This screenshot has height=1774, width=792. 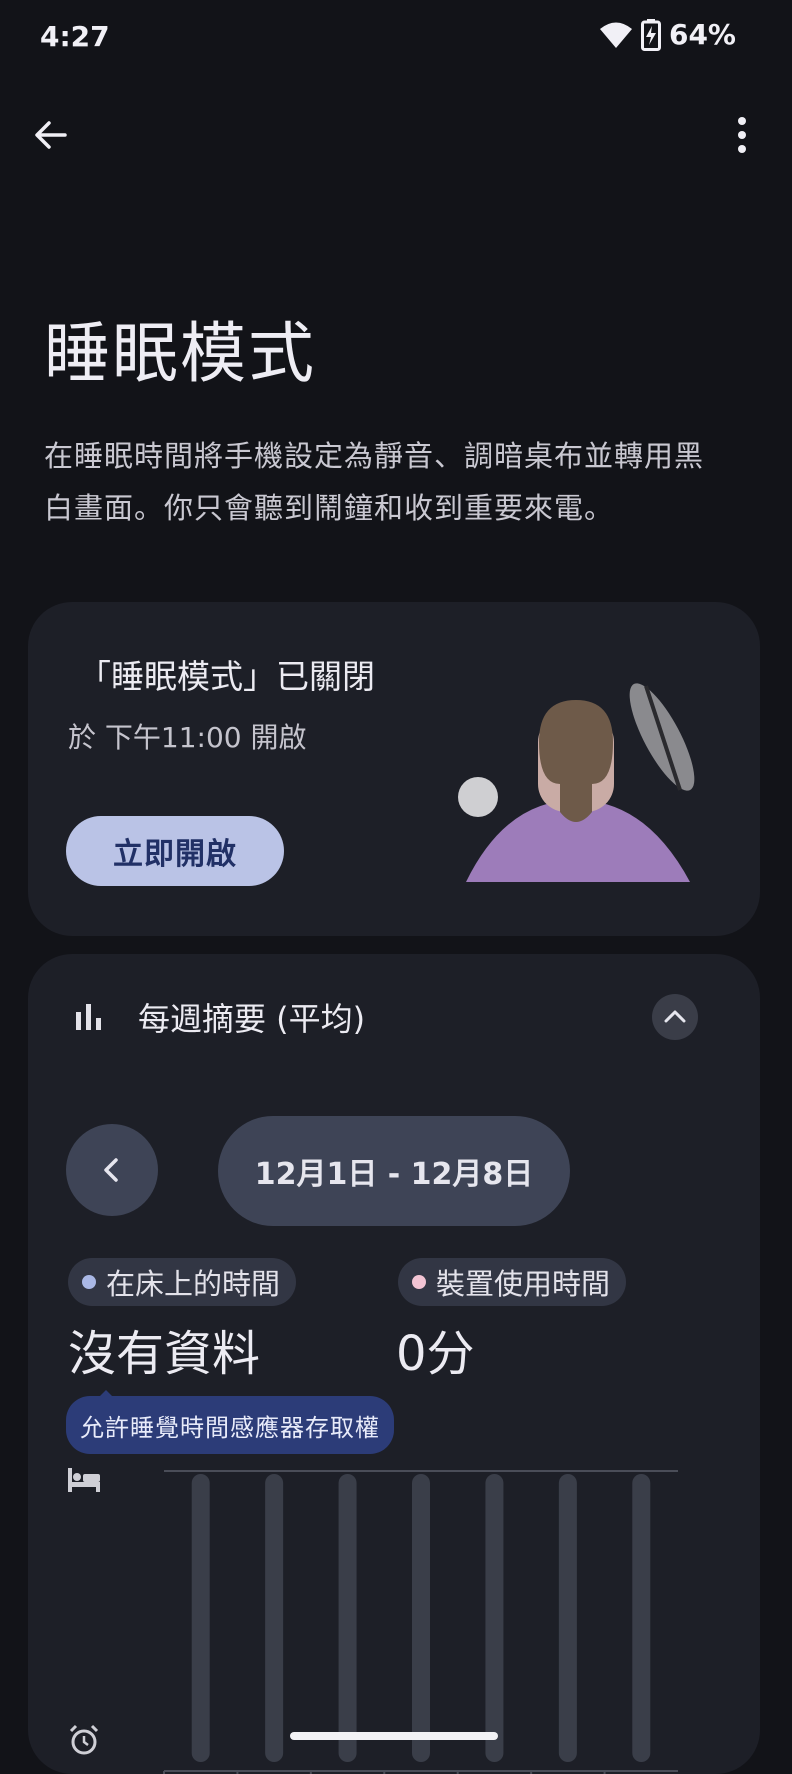 What do you see at coordinates (164, 1354) in the screenshot?
I see `time-in-bed-value: 沒有資料` at bounding box center [164, 1354].